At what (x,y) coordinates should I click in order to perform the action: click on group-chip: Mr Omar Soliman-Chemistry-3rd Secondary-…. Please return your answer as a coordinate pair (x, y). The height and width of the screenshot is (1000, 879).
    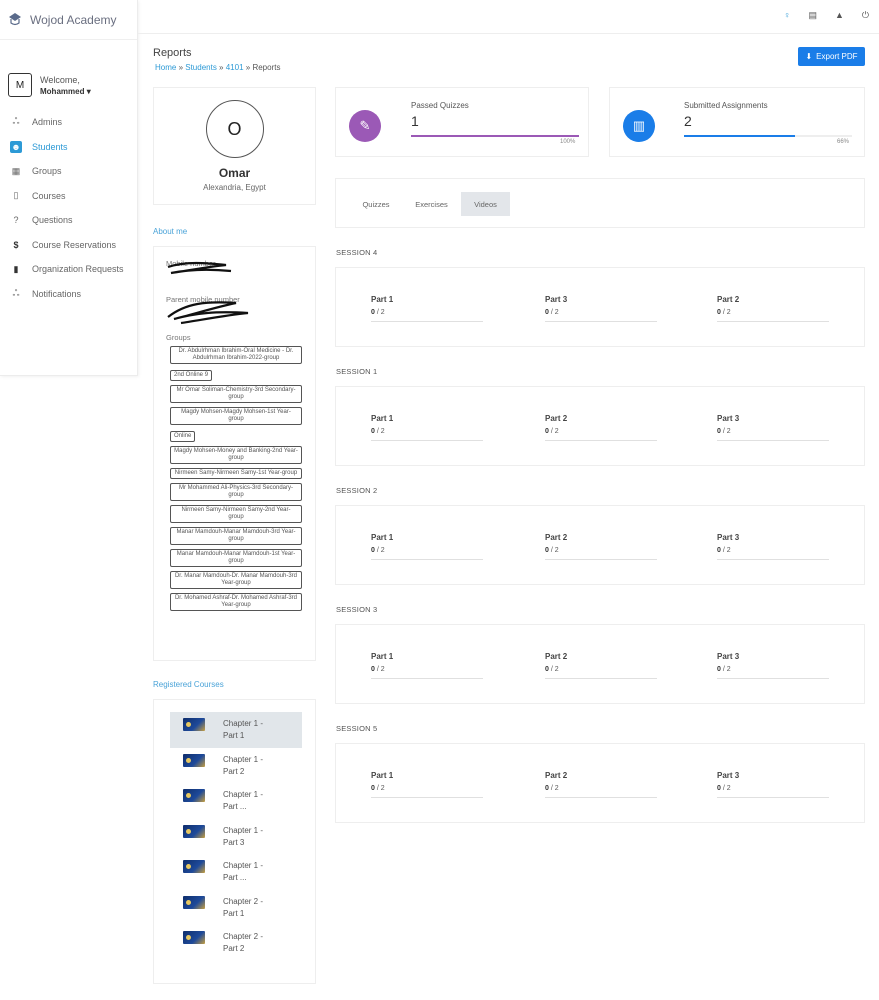
    Looking at the image, I should click on (236, 394).